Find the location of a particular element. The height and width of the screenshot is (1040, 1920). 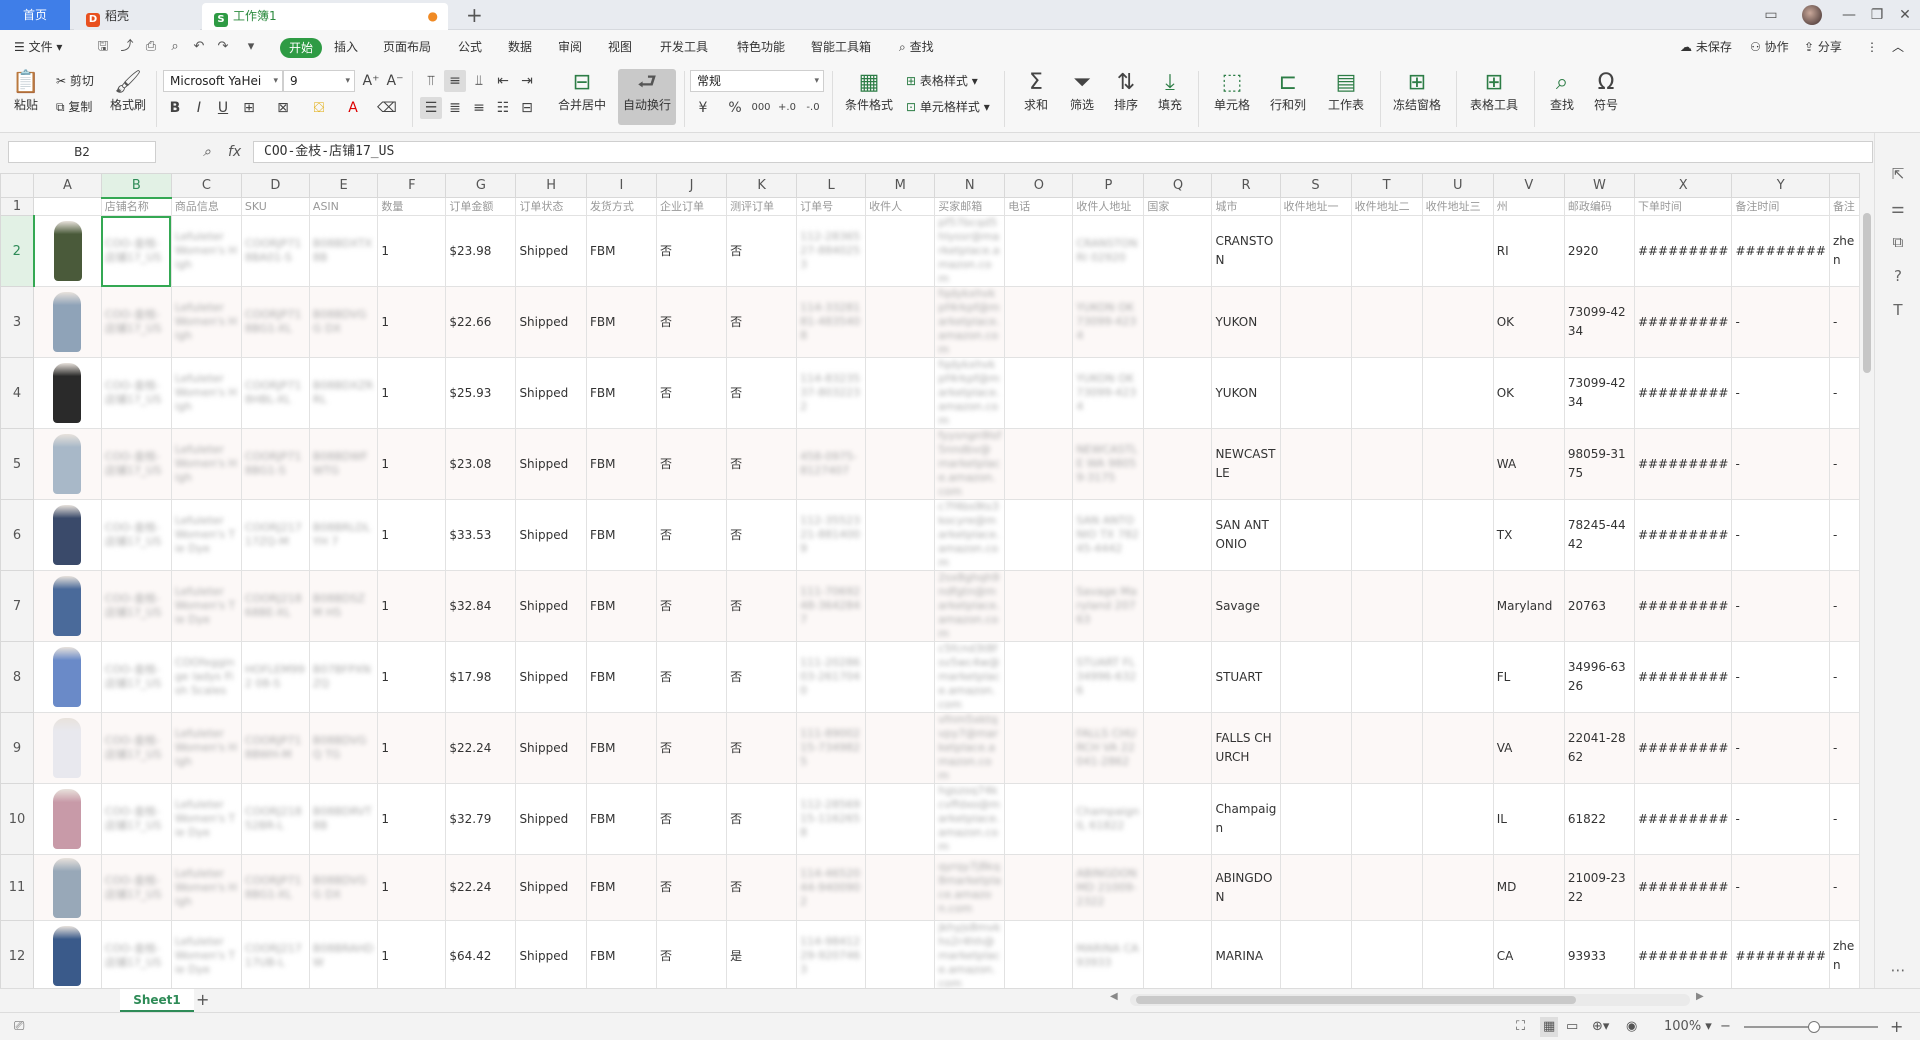

cell-addr: SAN ANTONIO TX 78245-4442 is located at coordinates (1108, 535).